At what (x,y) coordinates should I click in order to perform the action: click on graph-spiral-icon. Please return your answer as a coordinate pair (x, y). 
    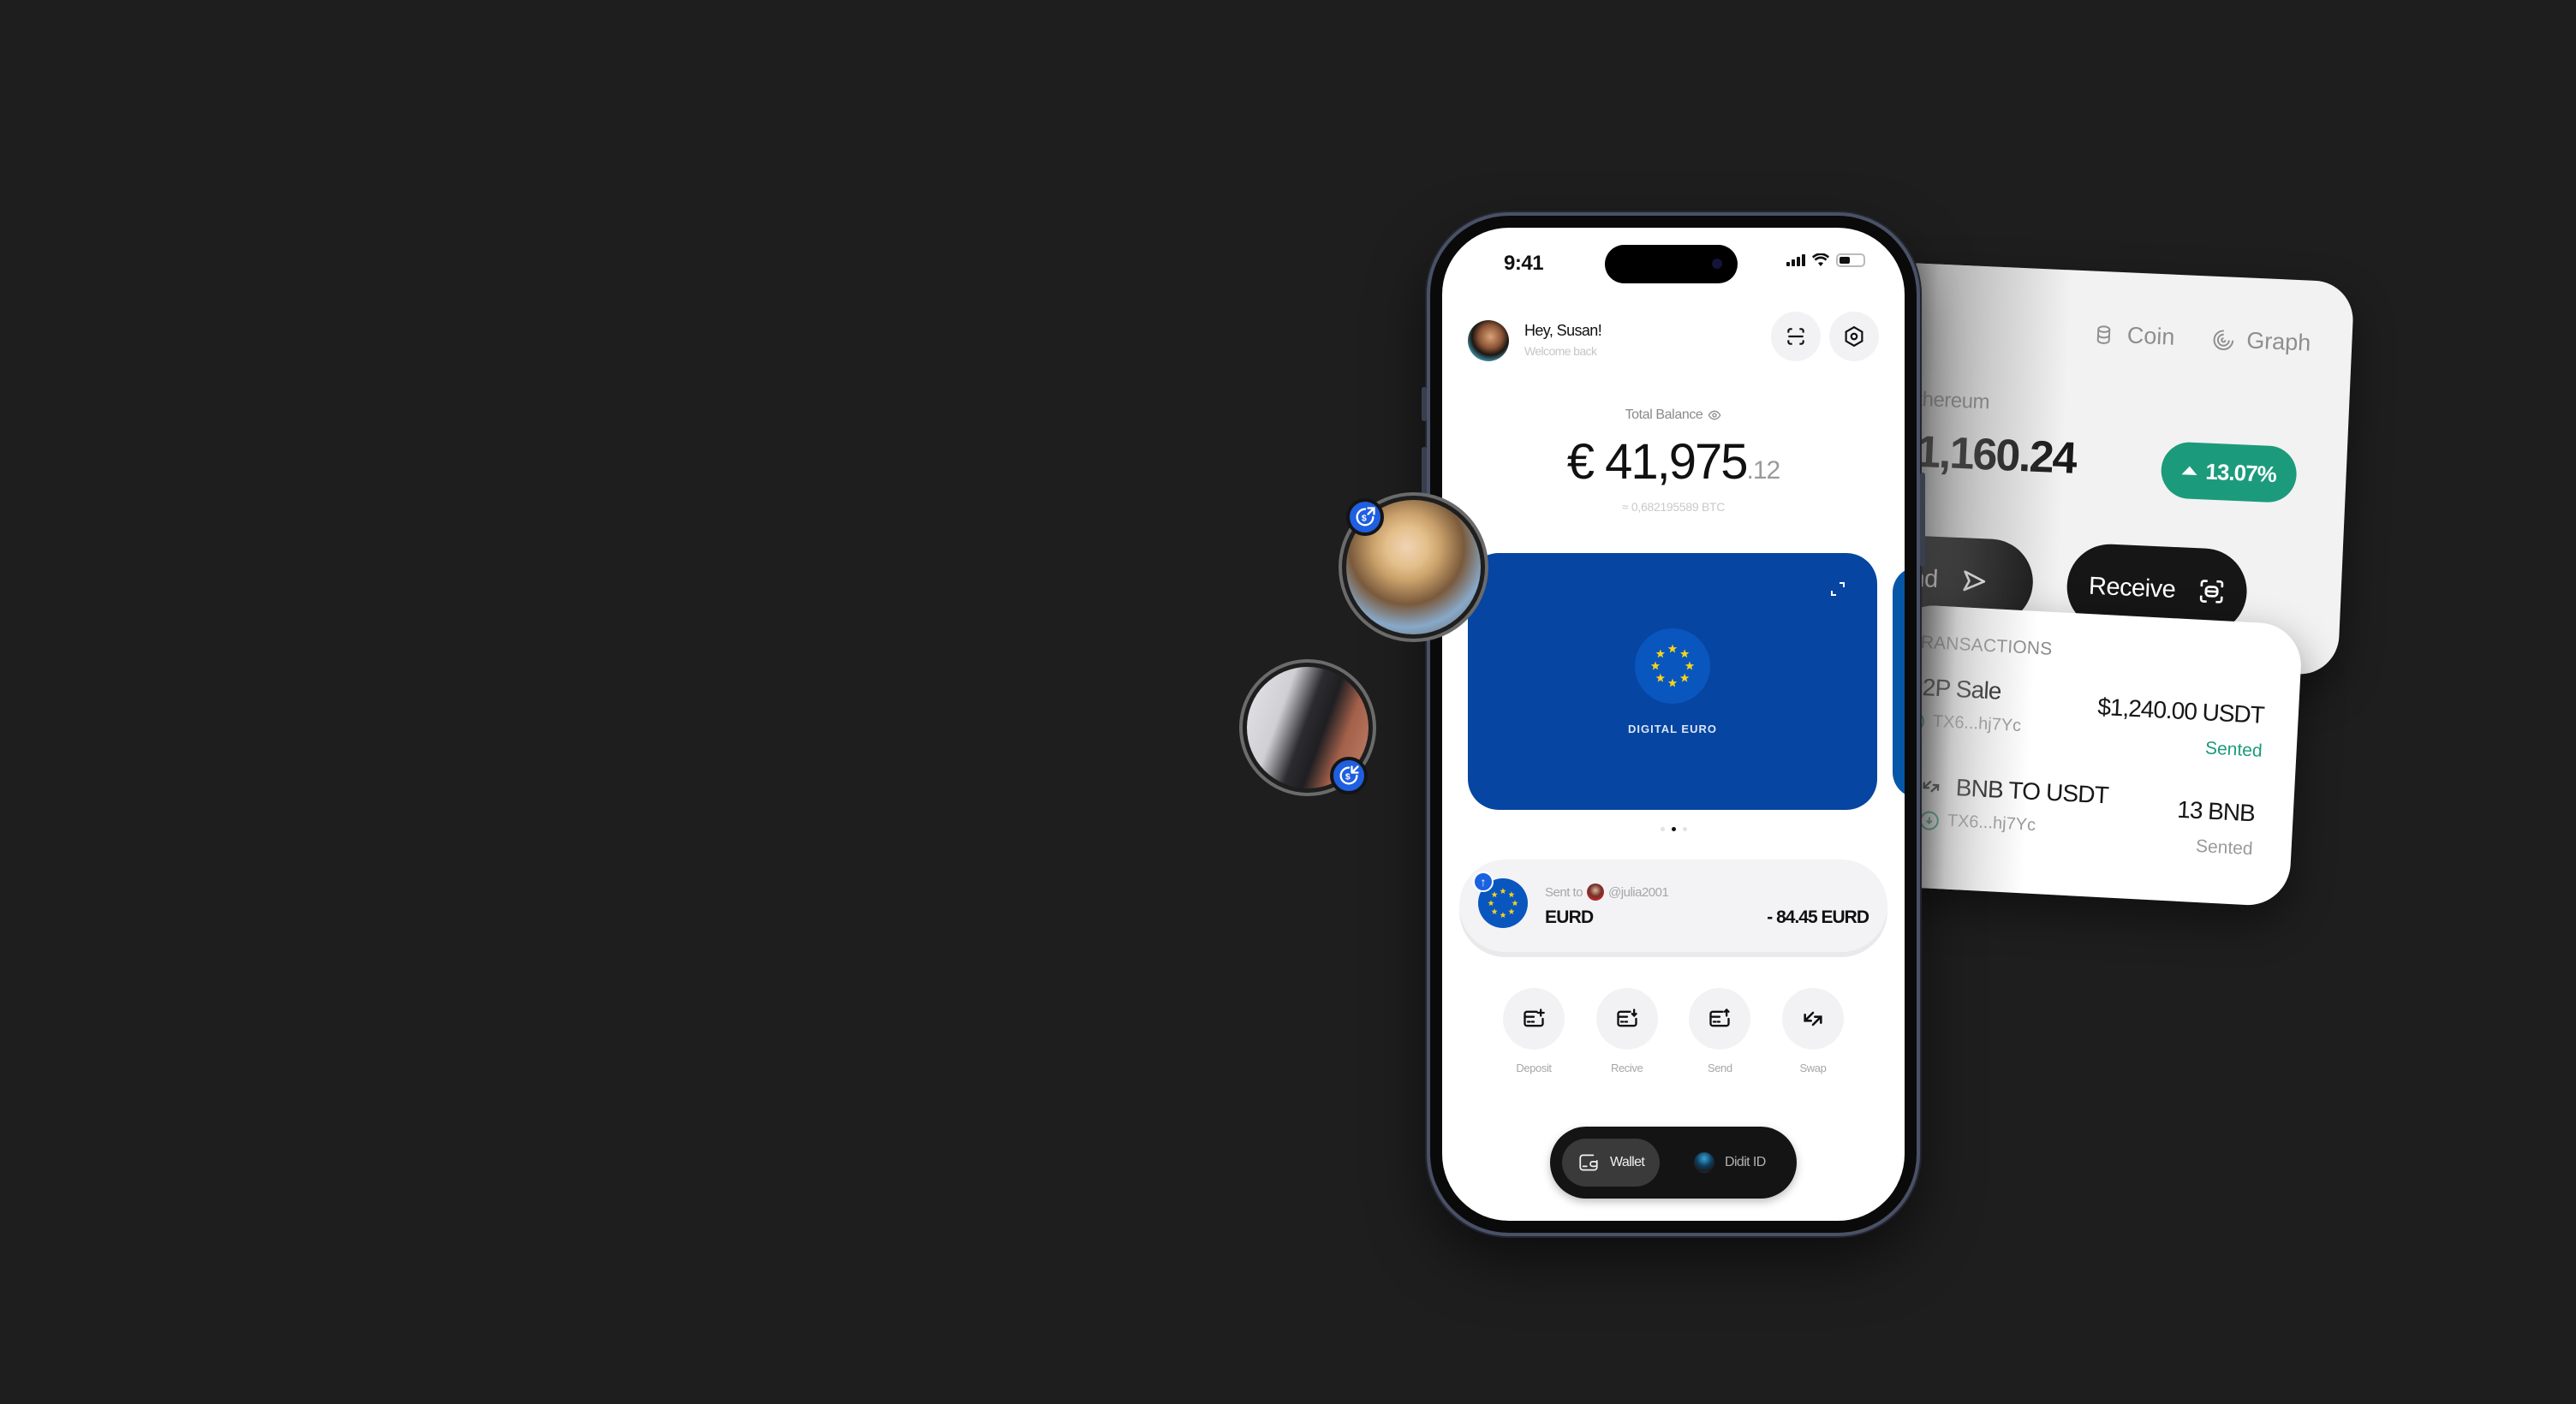
    Looking at the image, I should click on (2224, 339).